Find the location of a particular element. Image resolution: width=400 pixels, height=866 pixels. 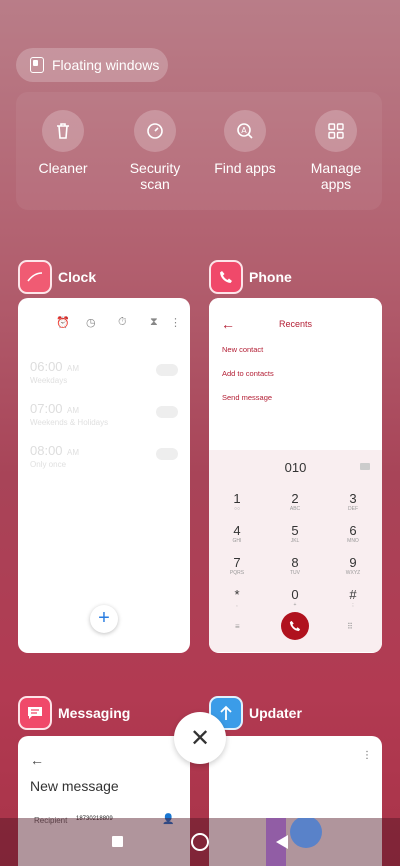

recents-title: Recents is located at coordinates (295, 324).